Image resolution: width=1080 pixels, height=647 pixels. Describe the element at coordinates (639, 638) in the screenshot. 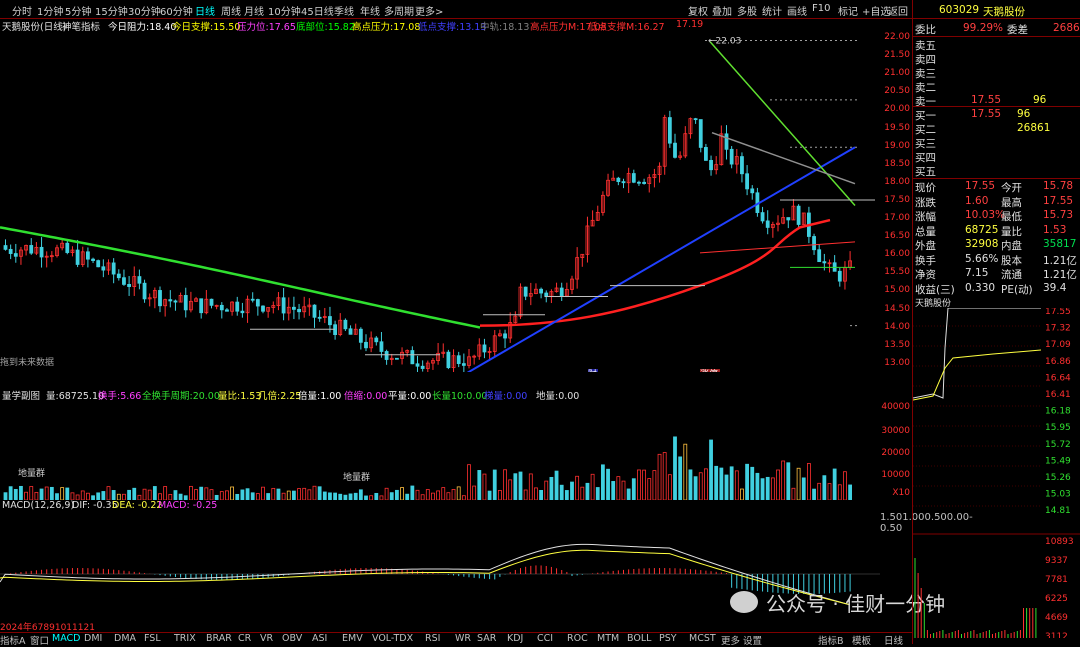

I see `indicator-tab-21: BOLL` at that location.